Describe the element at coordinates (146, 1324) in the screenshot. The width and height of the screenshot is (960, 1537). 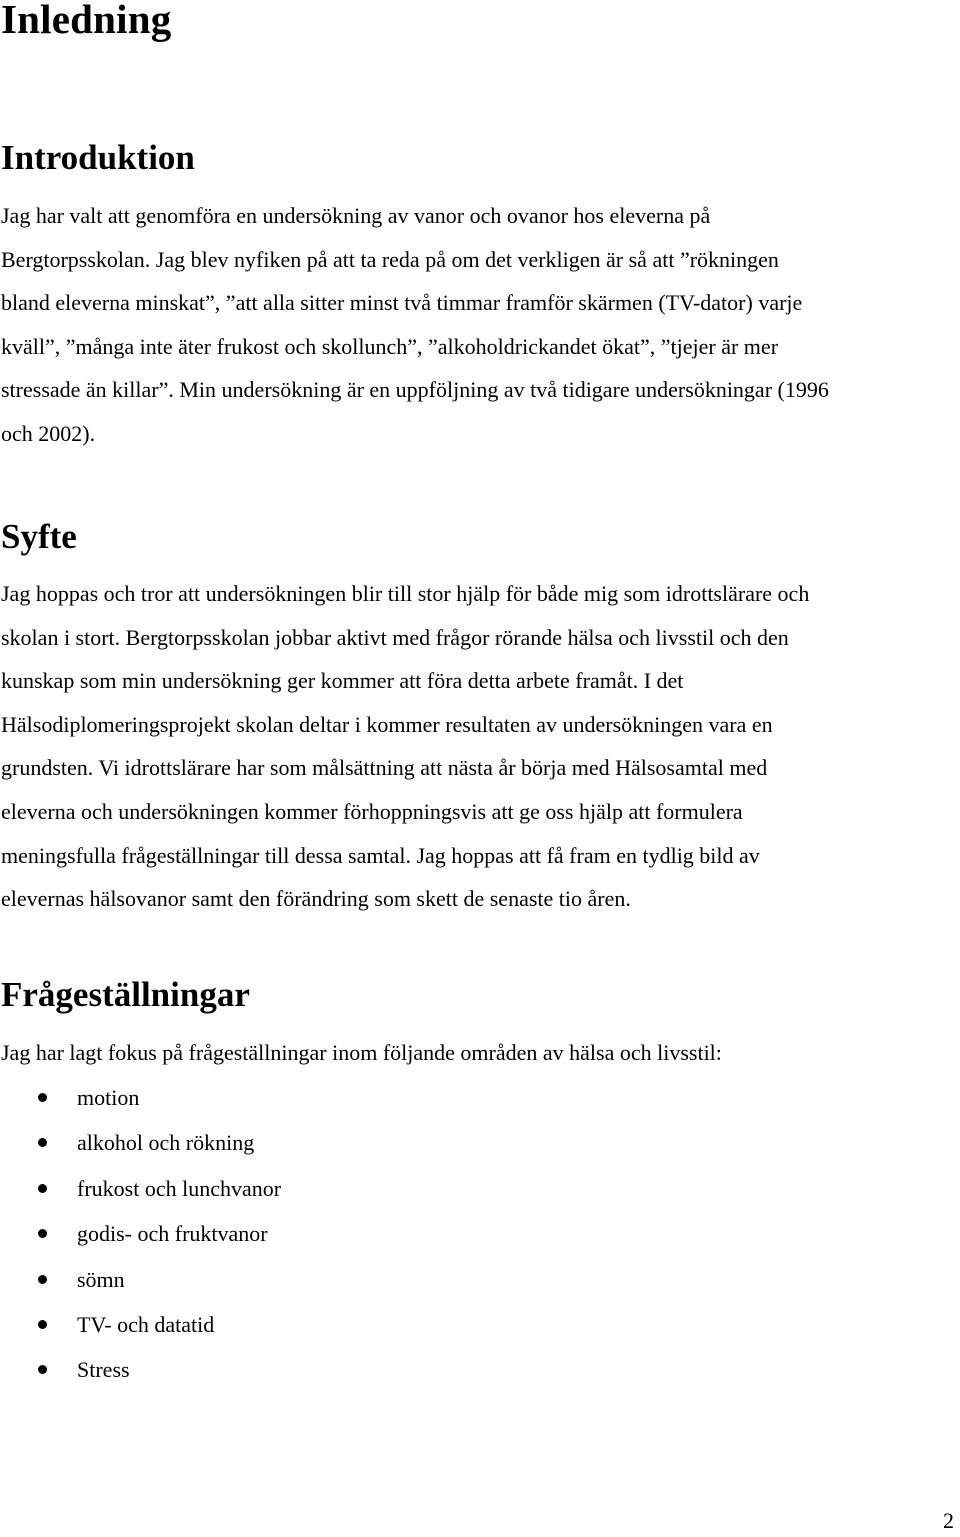
I see `list-item-text: TV- och datatid` at that location.